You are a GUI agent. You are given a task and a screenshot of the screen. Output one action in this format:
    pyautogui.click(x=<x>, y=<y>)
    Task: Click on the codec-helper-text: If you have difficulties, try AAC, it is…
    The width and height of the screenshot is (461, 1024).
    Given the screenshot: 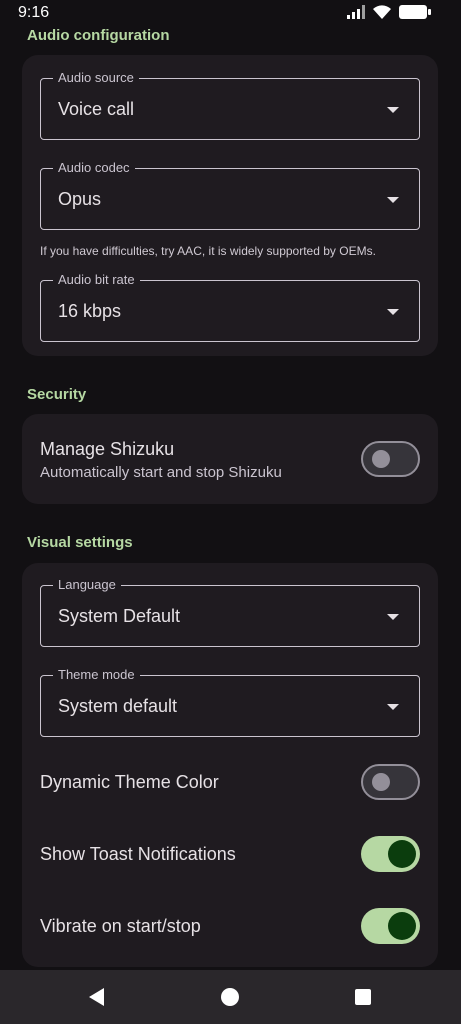 What is the action you would take?
    pyautogui.click(x=208, y=251)
    